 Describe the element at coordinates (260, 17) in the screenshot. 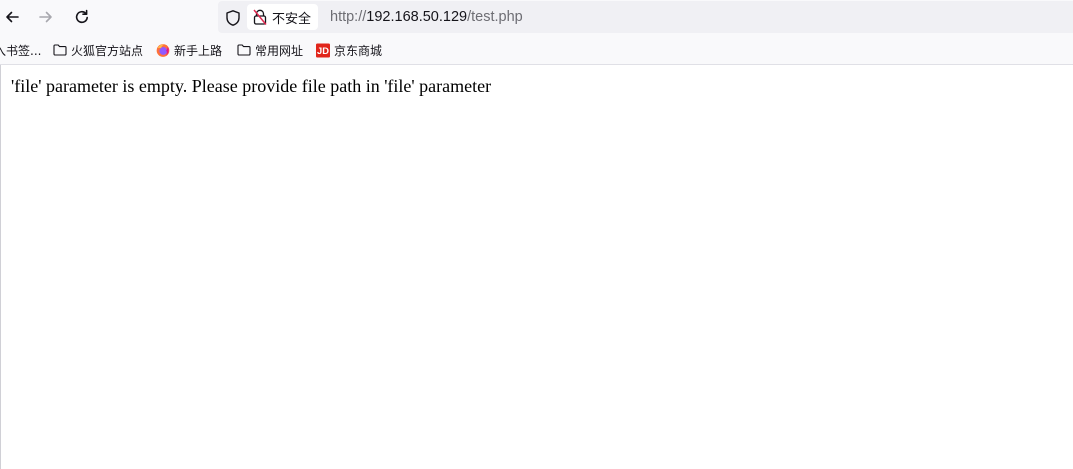

I see `insecure-lock-icon` at that location.